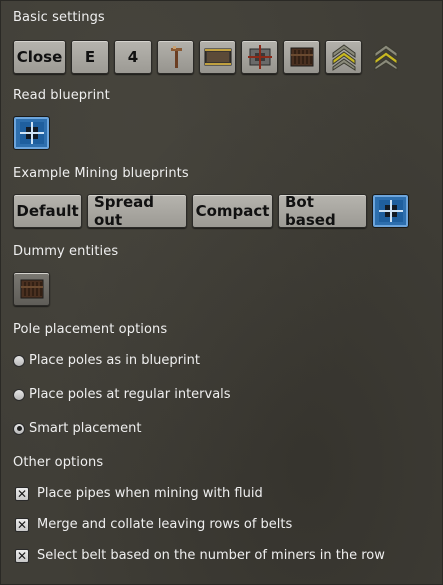 The height and width of the screenshot is (585, 443). Describe the element at coordinates (101, 173) in the screenshot. I see `section-example-blueprints: Example Mining blueprints` at that location.